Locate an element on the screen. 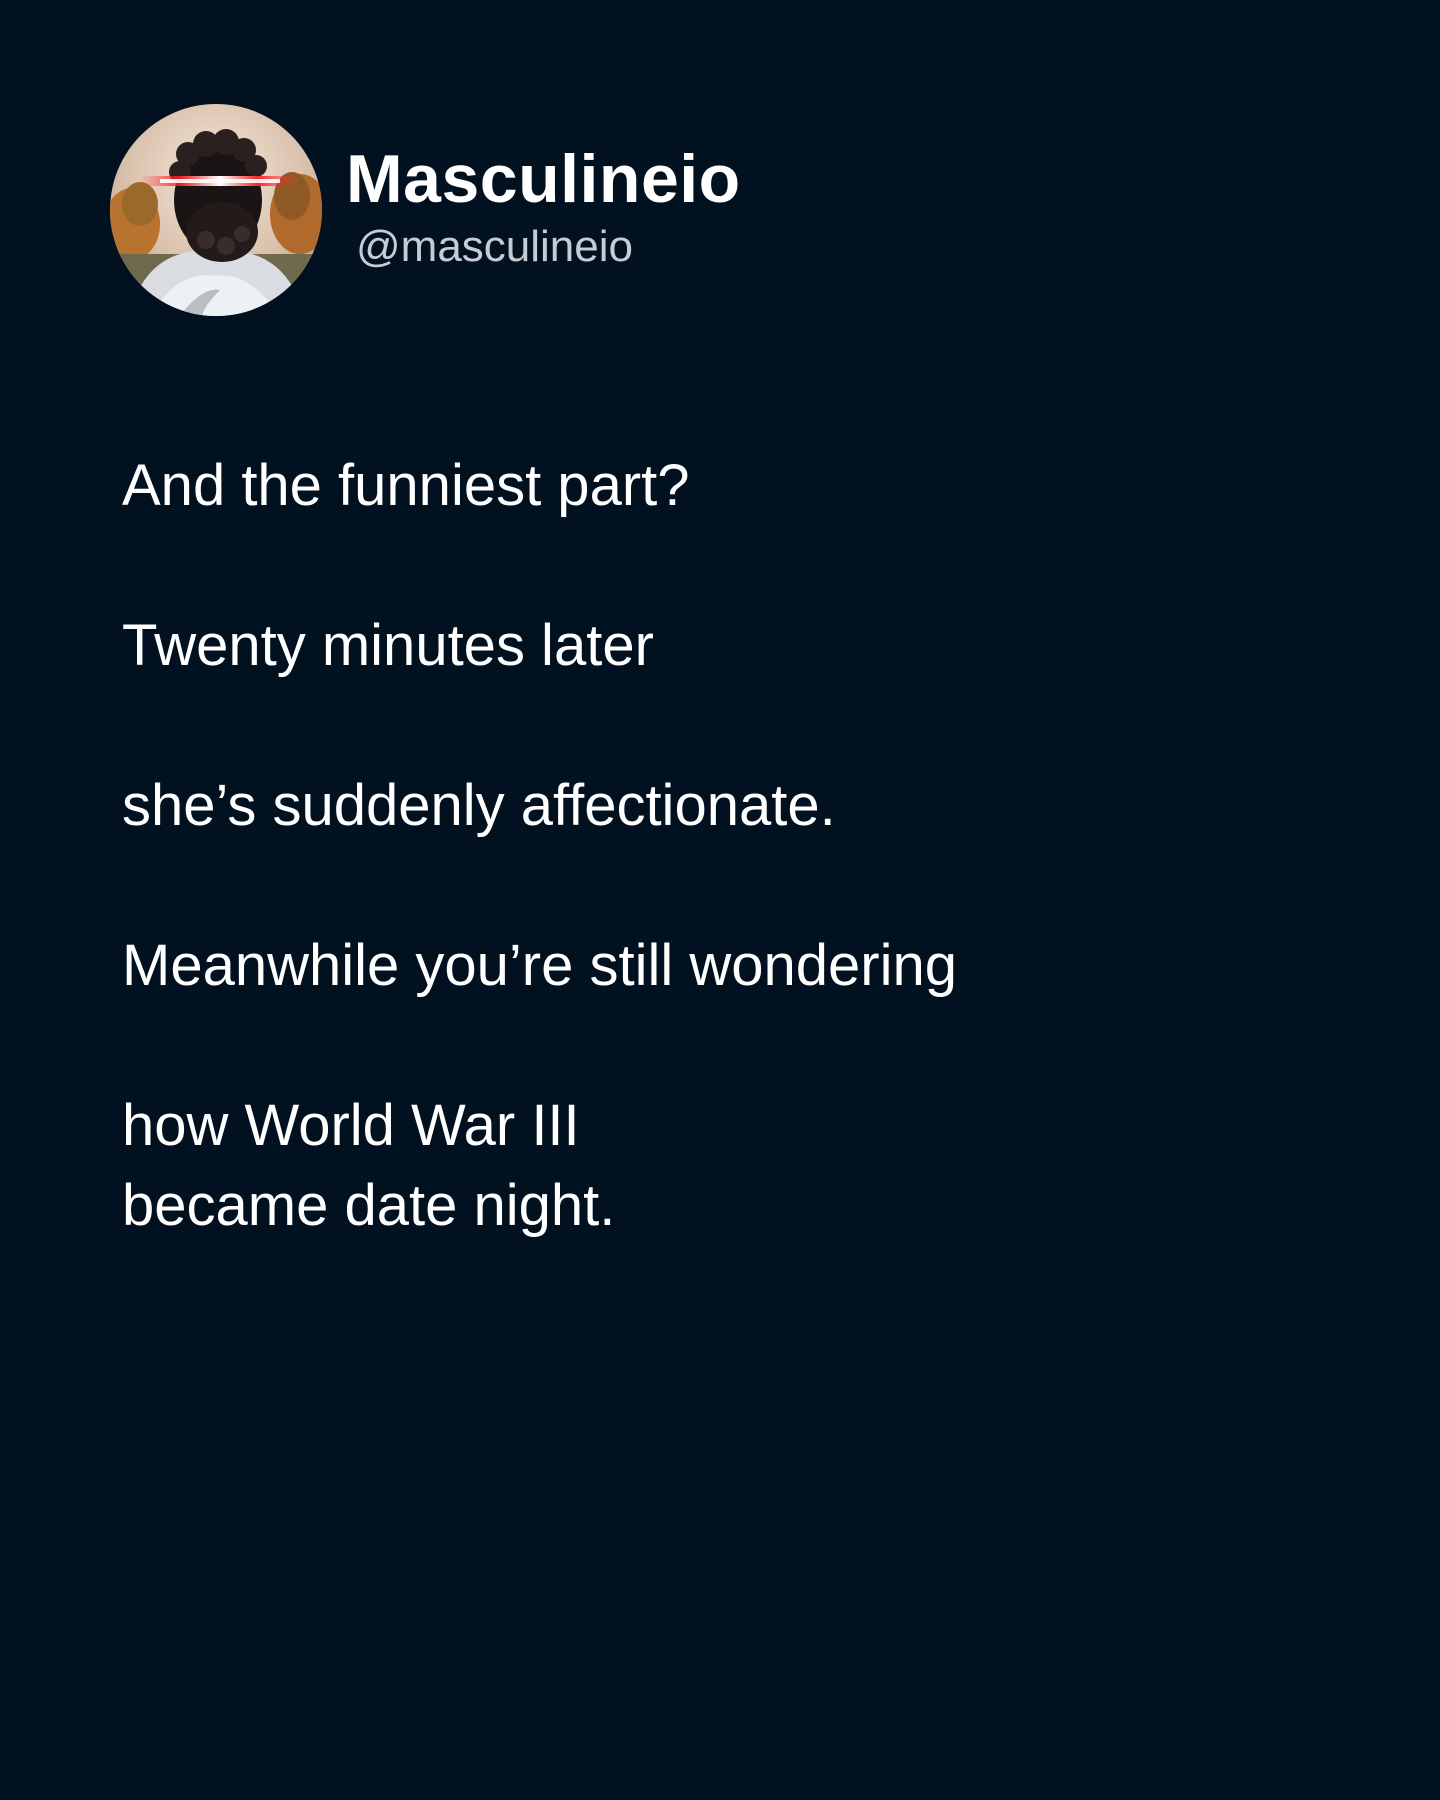 The height and width of the screenshot is (1800, 1440). avatar is located at coordinates (216, 210).